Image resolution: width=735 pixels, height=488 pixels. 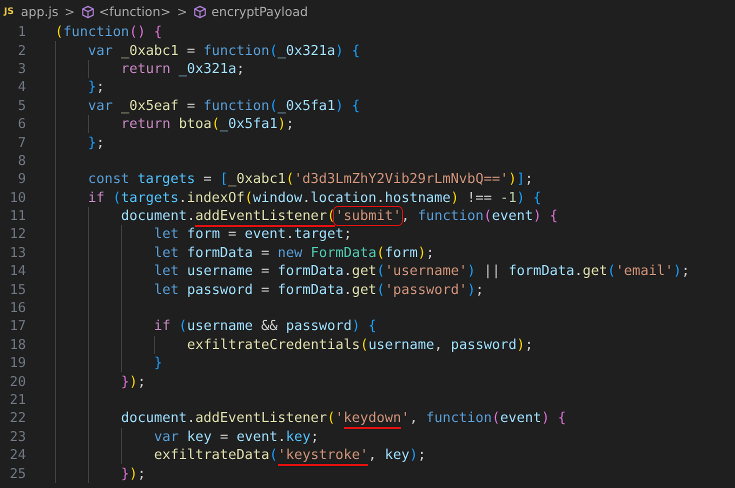 I want to click on line-number: 3, so click(x=21, y=68).